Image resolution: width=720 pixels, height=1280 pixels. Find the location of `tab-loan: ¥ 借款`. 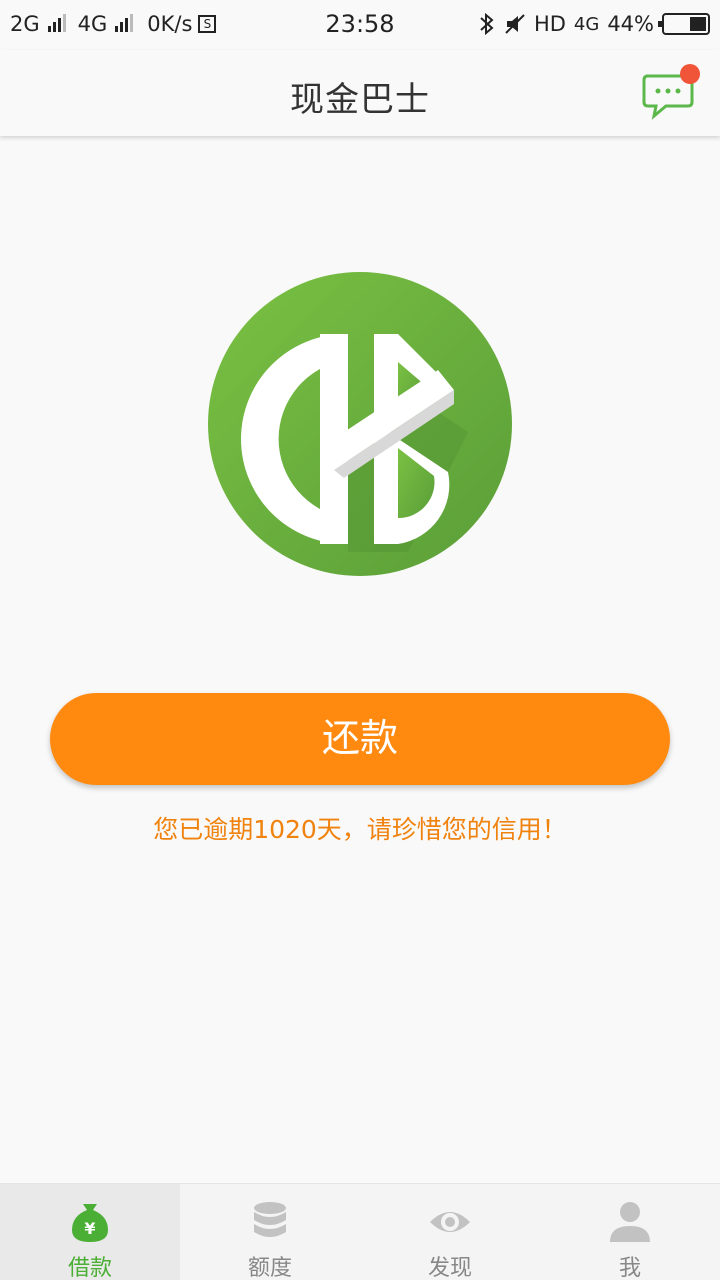

tab-loan: ¥ 借款 is located at coordinates (90, 1232).